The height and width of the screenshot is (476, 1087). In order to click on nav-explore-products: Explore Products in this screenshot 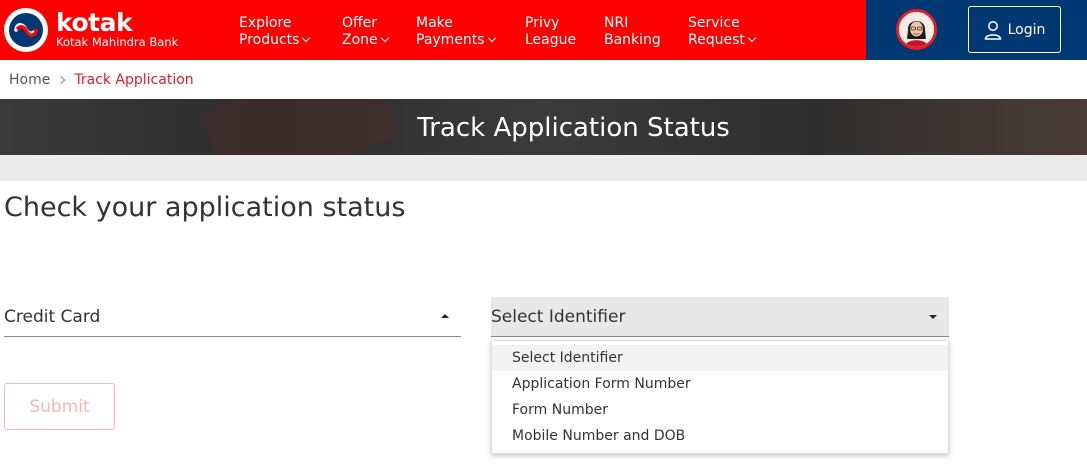, I will do `click(275, 32)`.